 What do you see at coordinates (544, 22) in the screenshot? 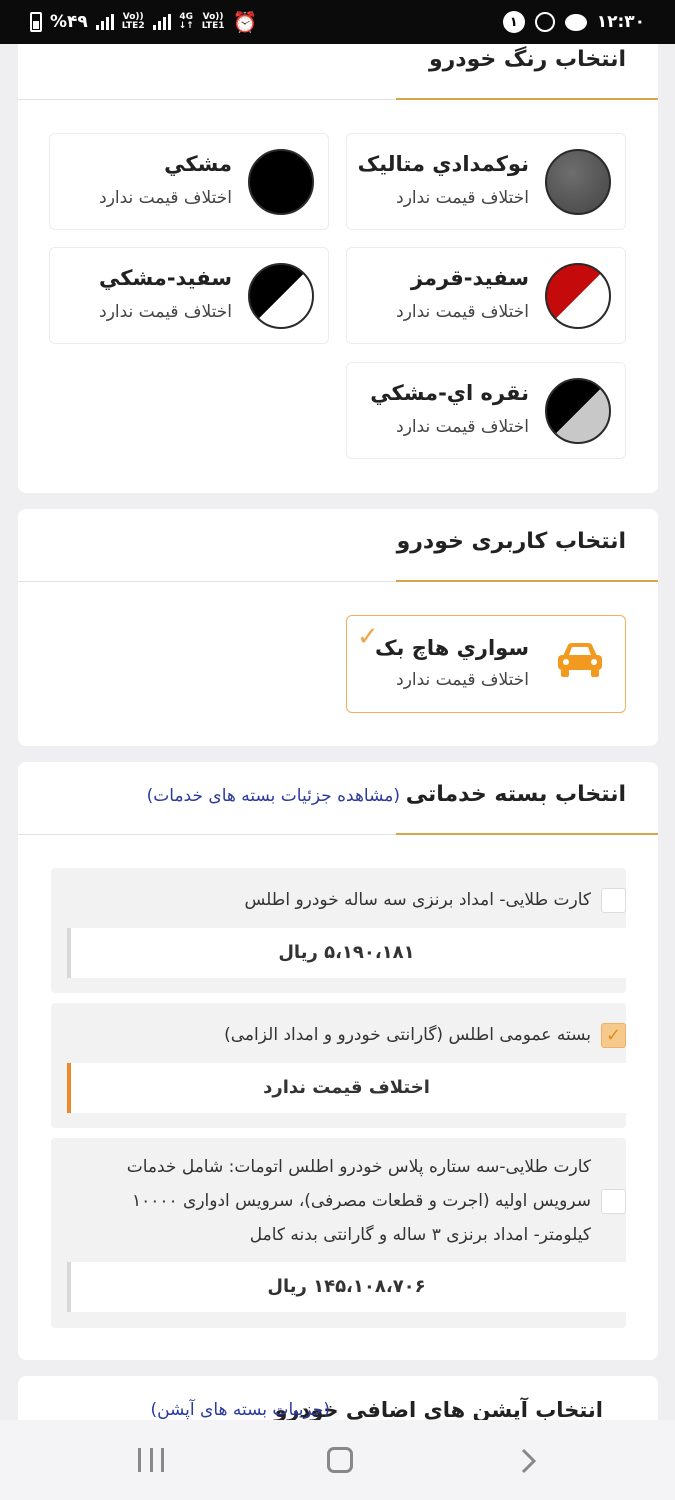
I see `chrome-icon` at bounding box center [544, 22].